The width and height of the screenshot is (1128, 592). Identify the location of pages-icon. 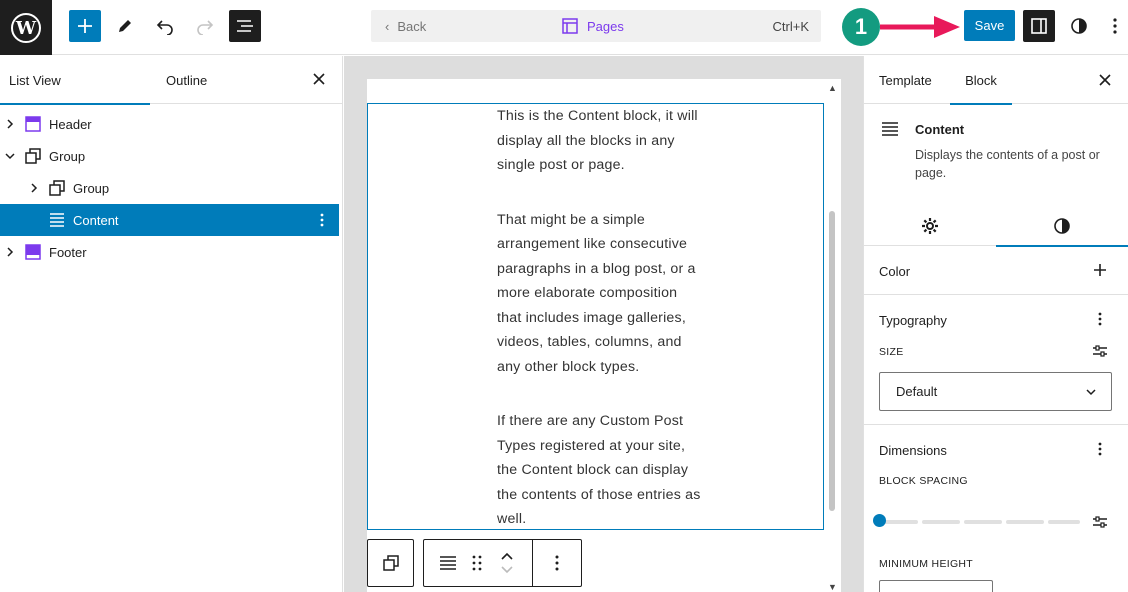
(570, 26).